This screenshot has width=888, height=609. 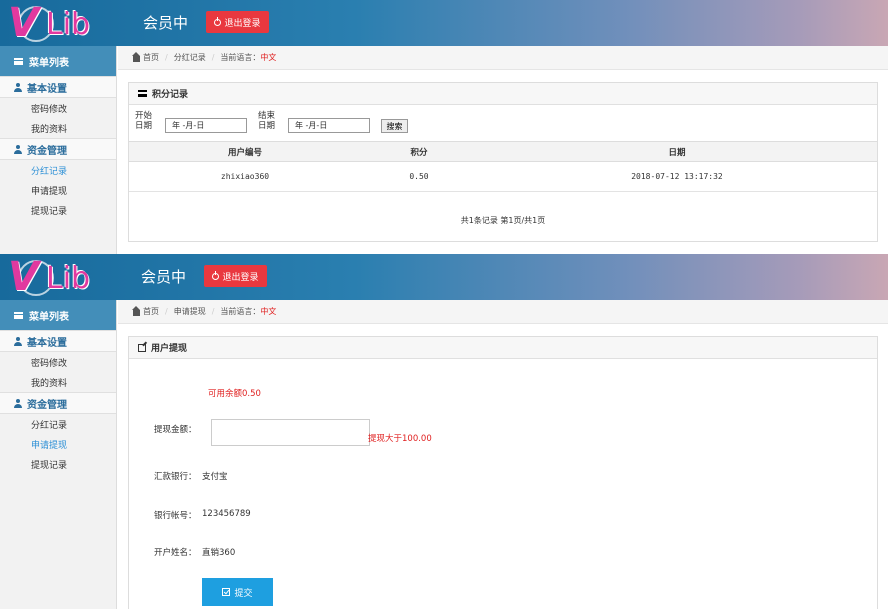 I want to click on table-header-row: 用户编号 积分 日期, so click(x=503, y=151).